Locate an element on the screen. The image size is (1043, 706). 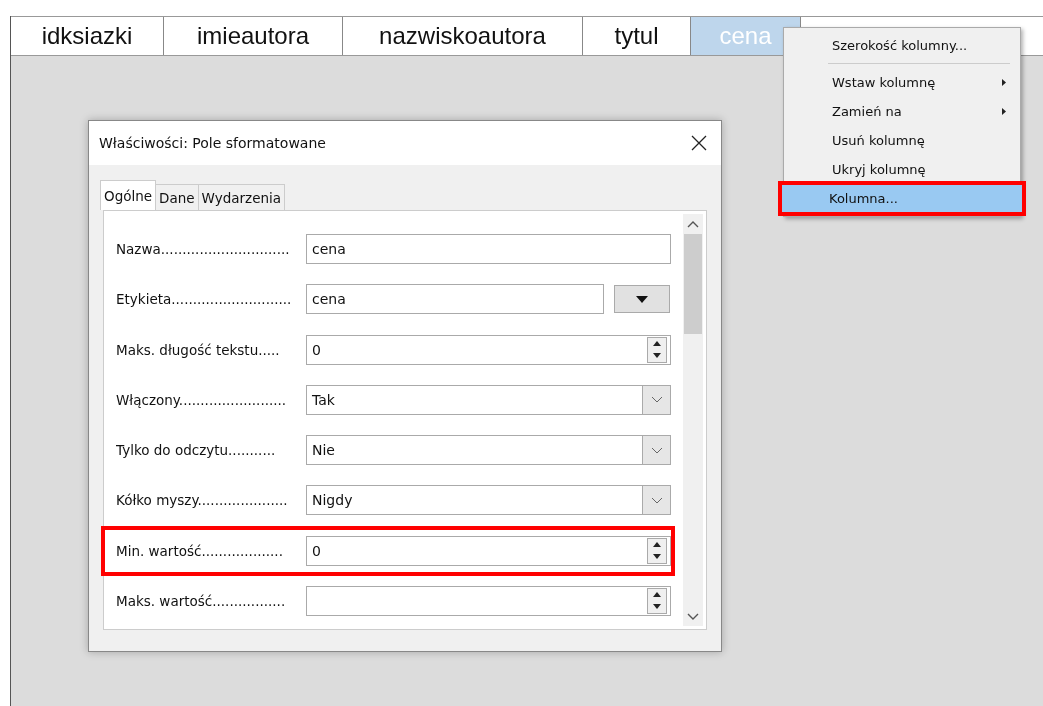
dropdown-field: Nie is located at coordinates (488, 450).